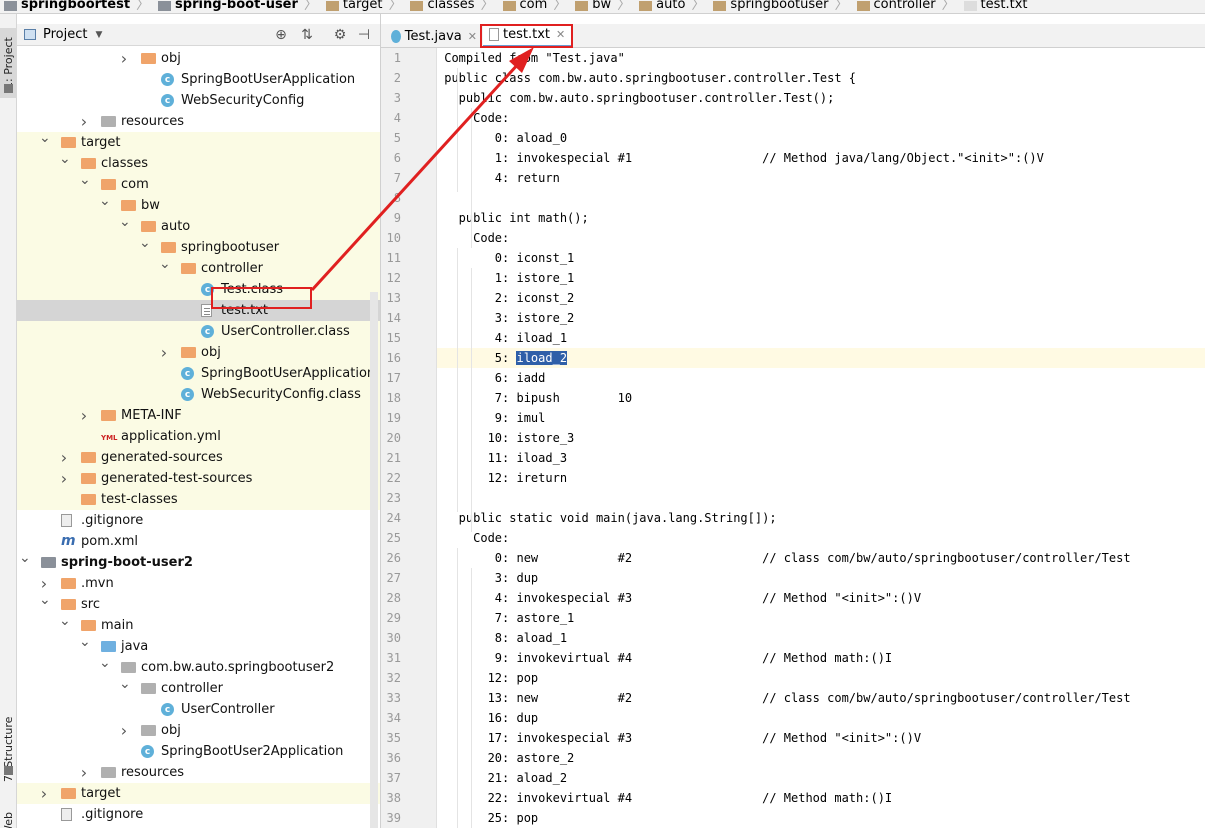 The width and height of the screenshot is (1205, 828). I want to click on code-line: public int math();, so click(821, 218).